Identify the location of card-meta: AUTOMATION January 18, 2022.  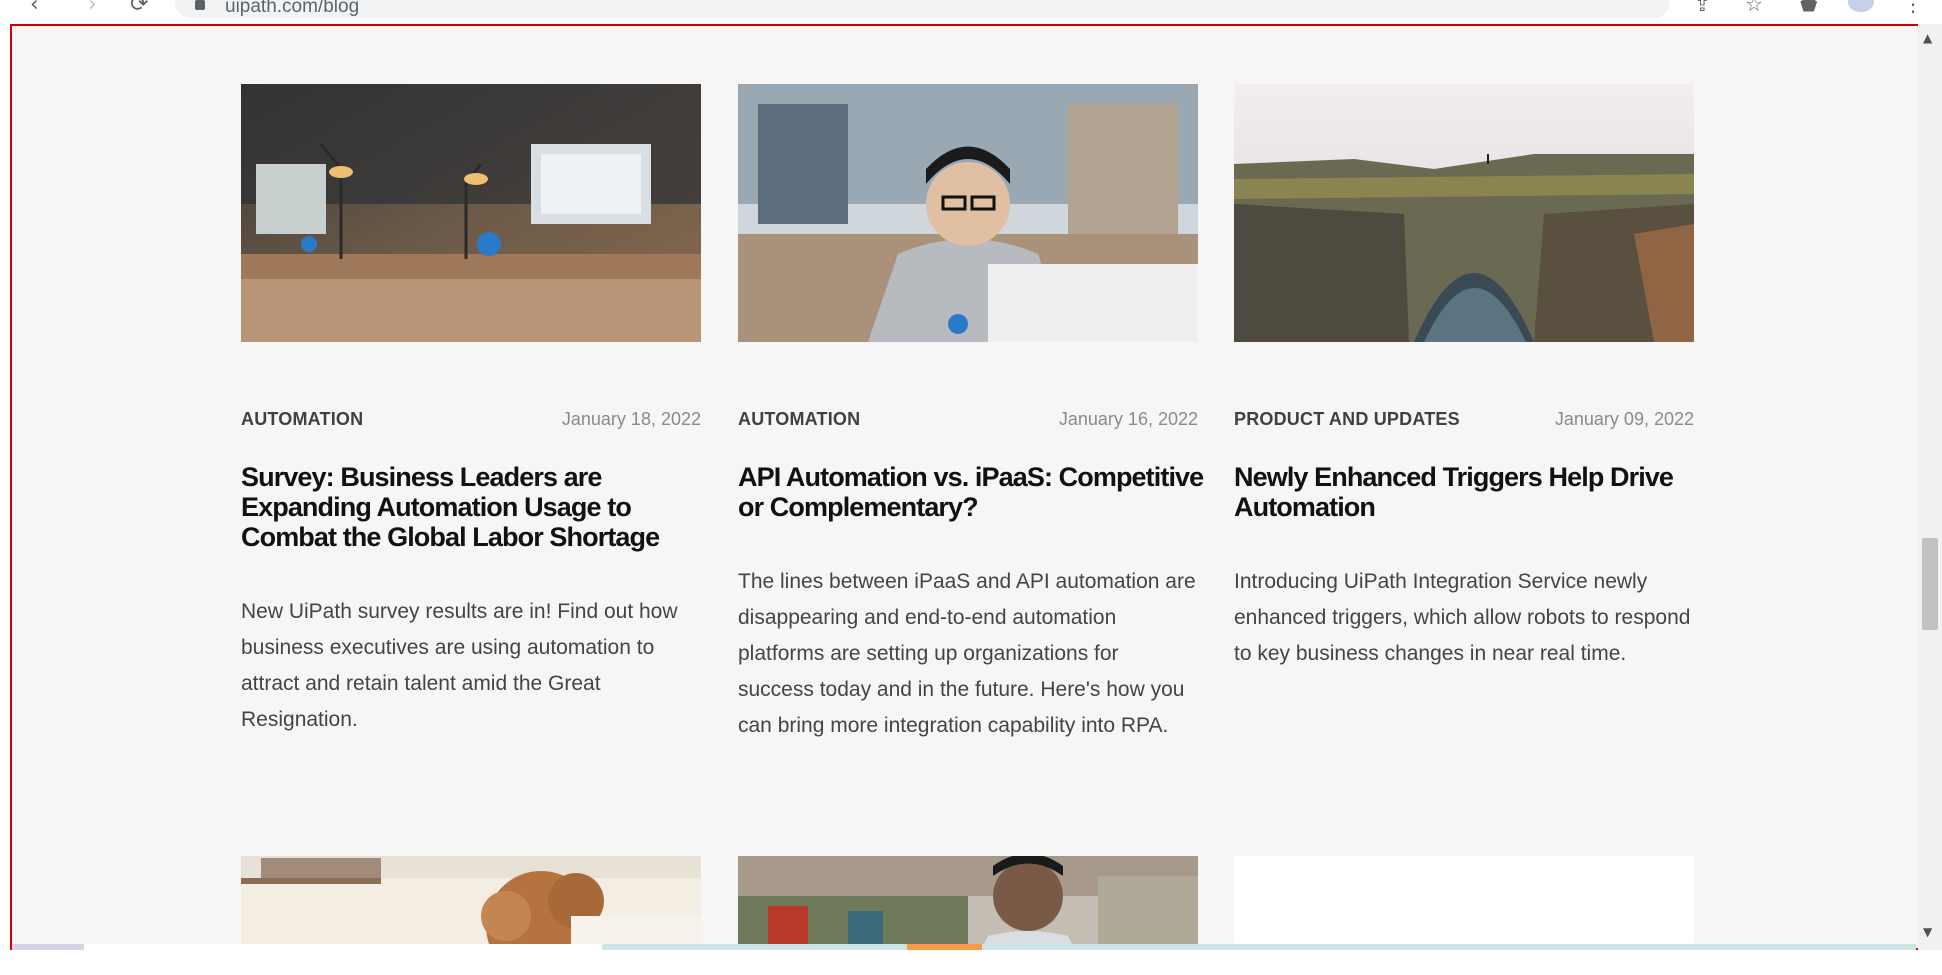
(471, 421).